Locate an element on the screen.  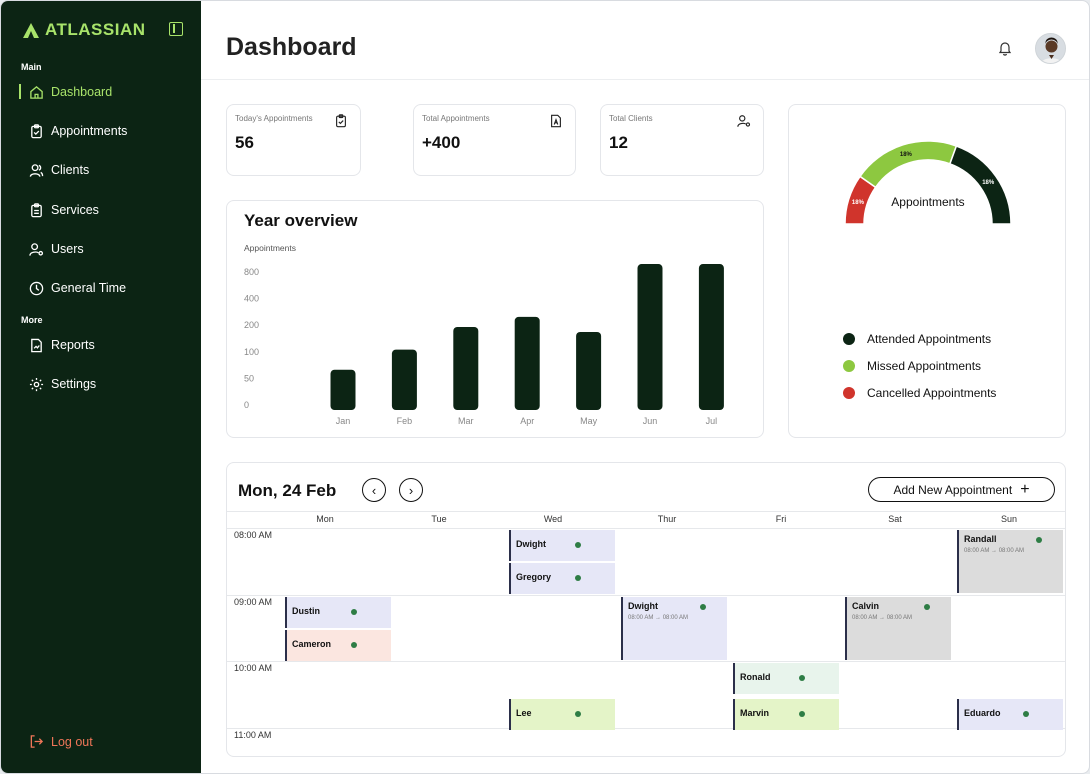
sidebar-item-label: Appointments is located at coordinates (89, 131).